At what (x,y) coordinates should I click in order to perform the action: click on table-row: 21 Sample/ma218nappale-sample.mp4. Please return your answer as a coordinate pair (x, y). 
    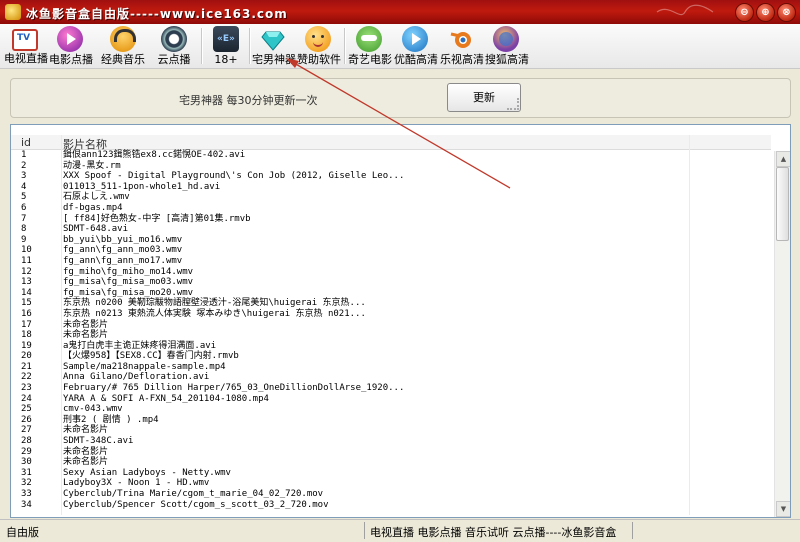
    Looking at the image, I should click on (391, 367).